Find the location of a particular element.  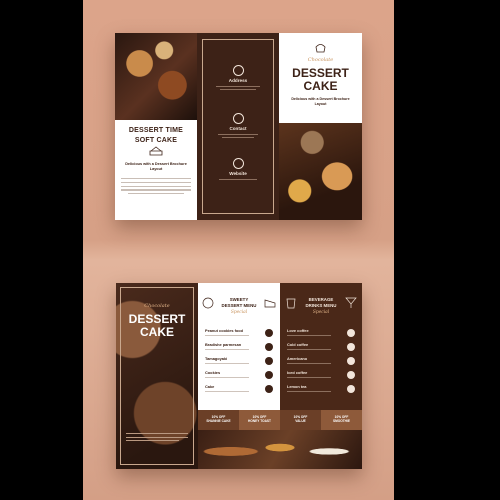

menu-item: Lemon tea is located at coordinates (321, 389).